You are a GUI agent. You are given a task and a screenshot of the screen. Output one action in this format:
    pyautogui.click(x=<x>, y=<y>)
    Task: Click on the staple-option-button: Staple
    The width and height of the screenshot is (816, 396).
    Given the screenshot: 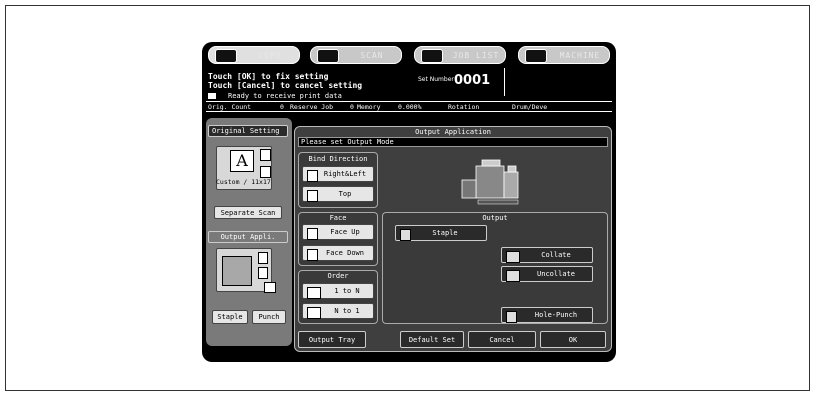 What is the action you would take?
    pyautogui.click(x=441, y=233)
    